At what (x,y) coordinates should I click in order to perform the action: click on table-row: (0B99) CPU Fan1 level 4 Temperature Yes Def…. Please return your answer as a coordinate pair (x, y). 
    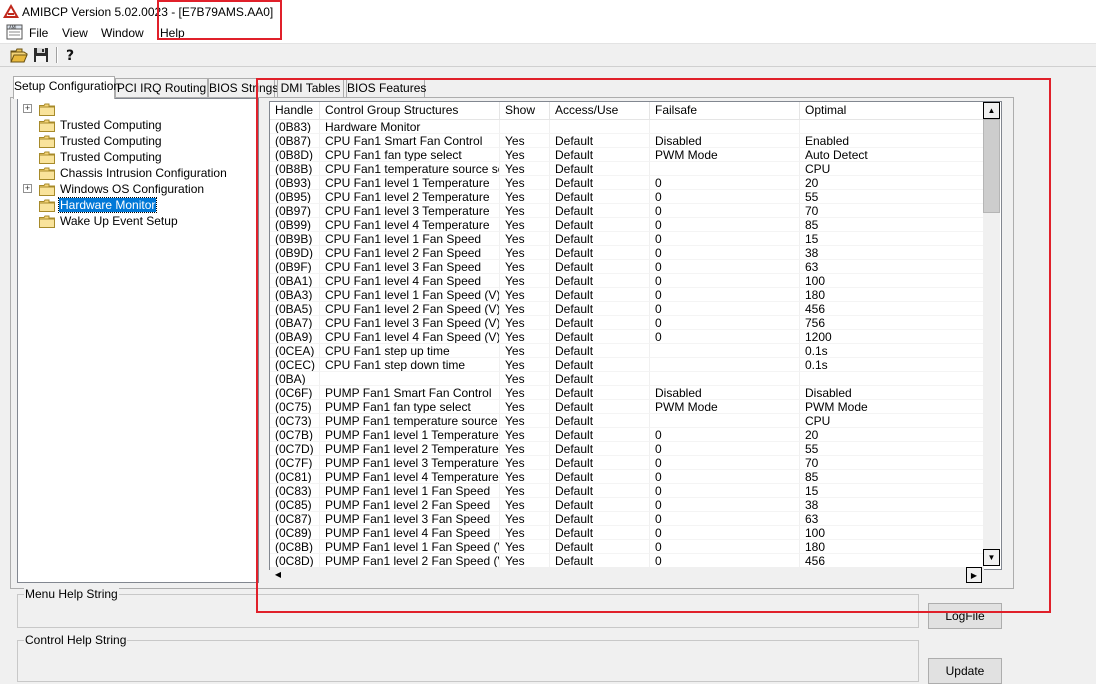
    Looking at the image, I should click on (627, 225).